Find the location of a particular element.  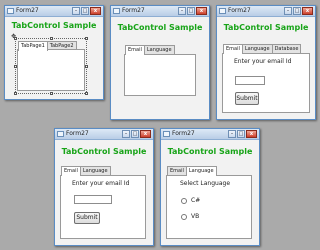

tab-page is located at coordinates (51, 70).